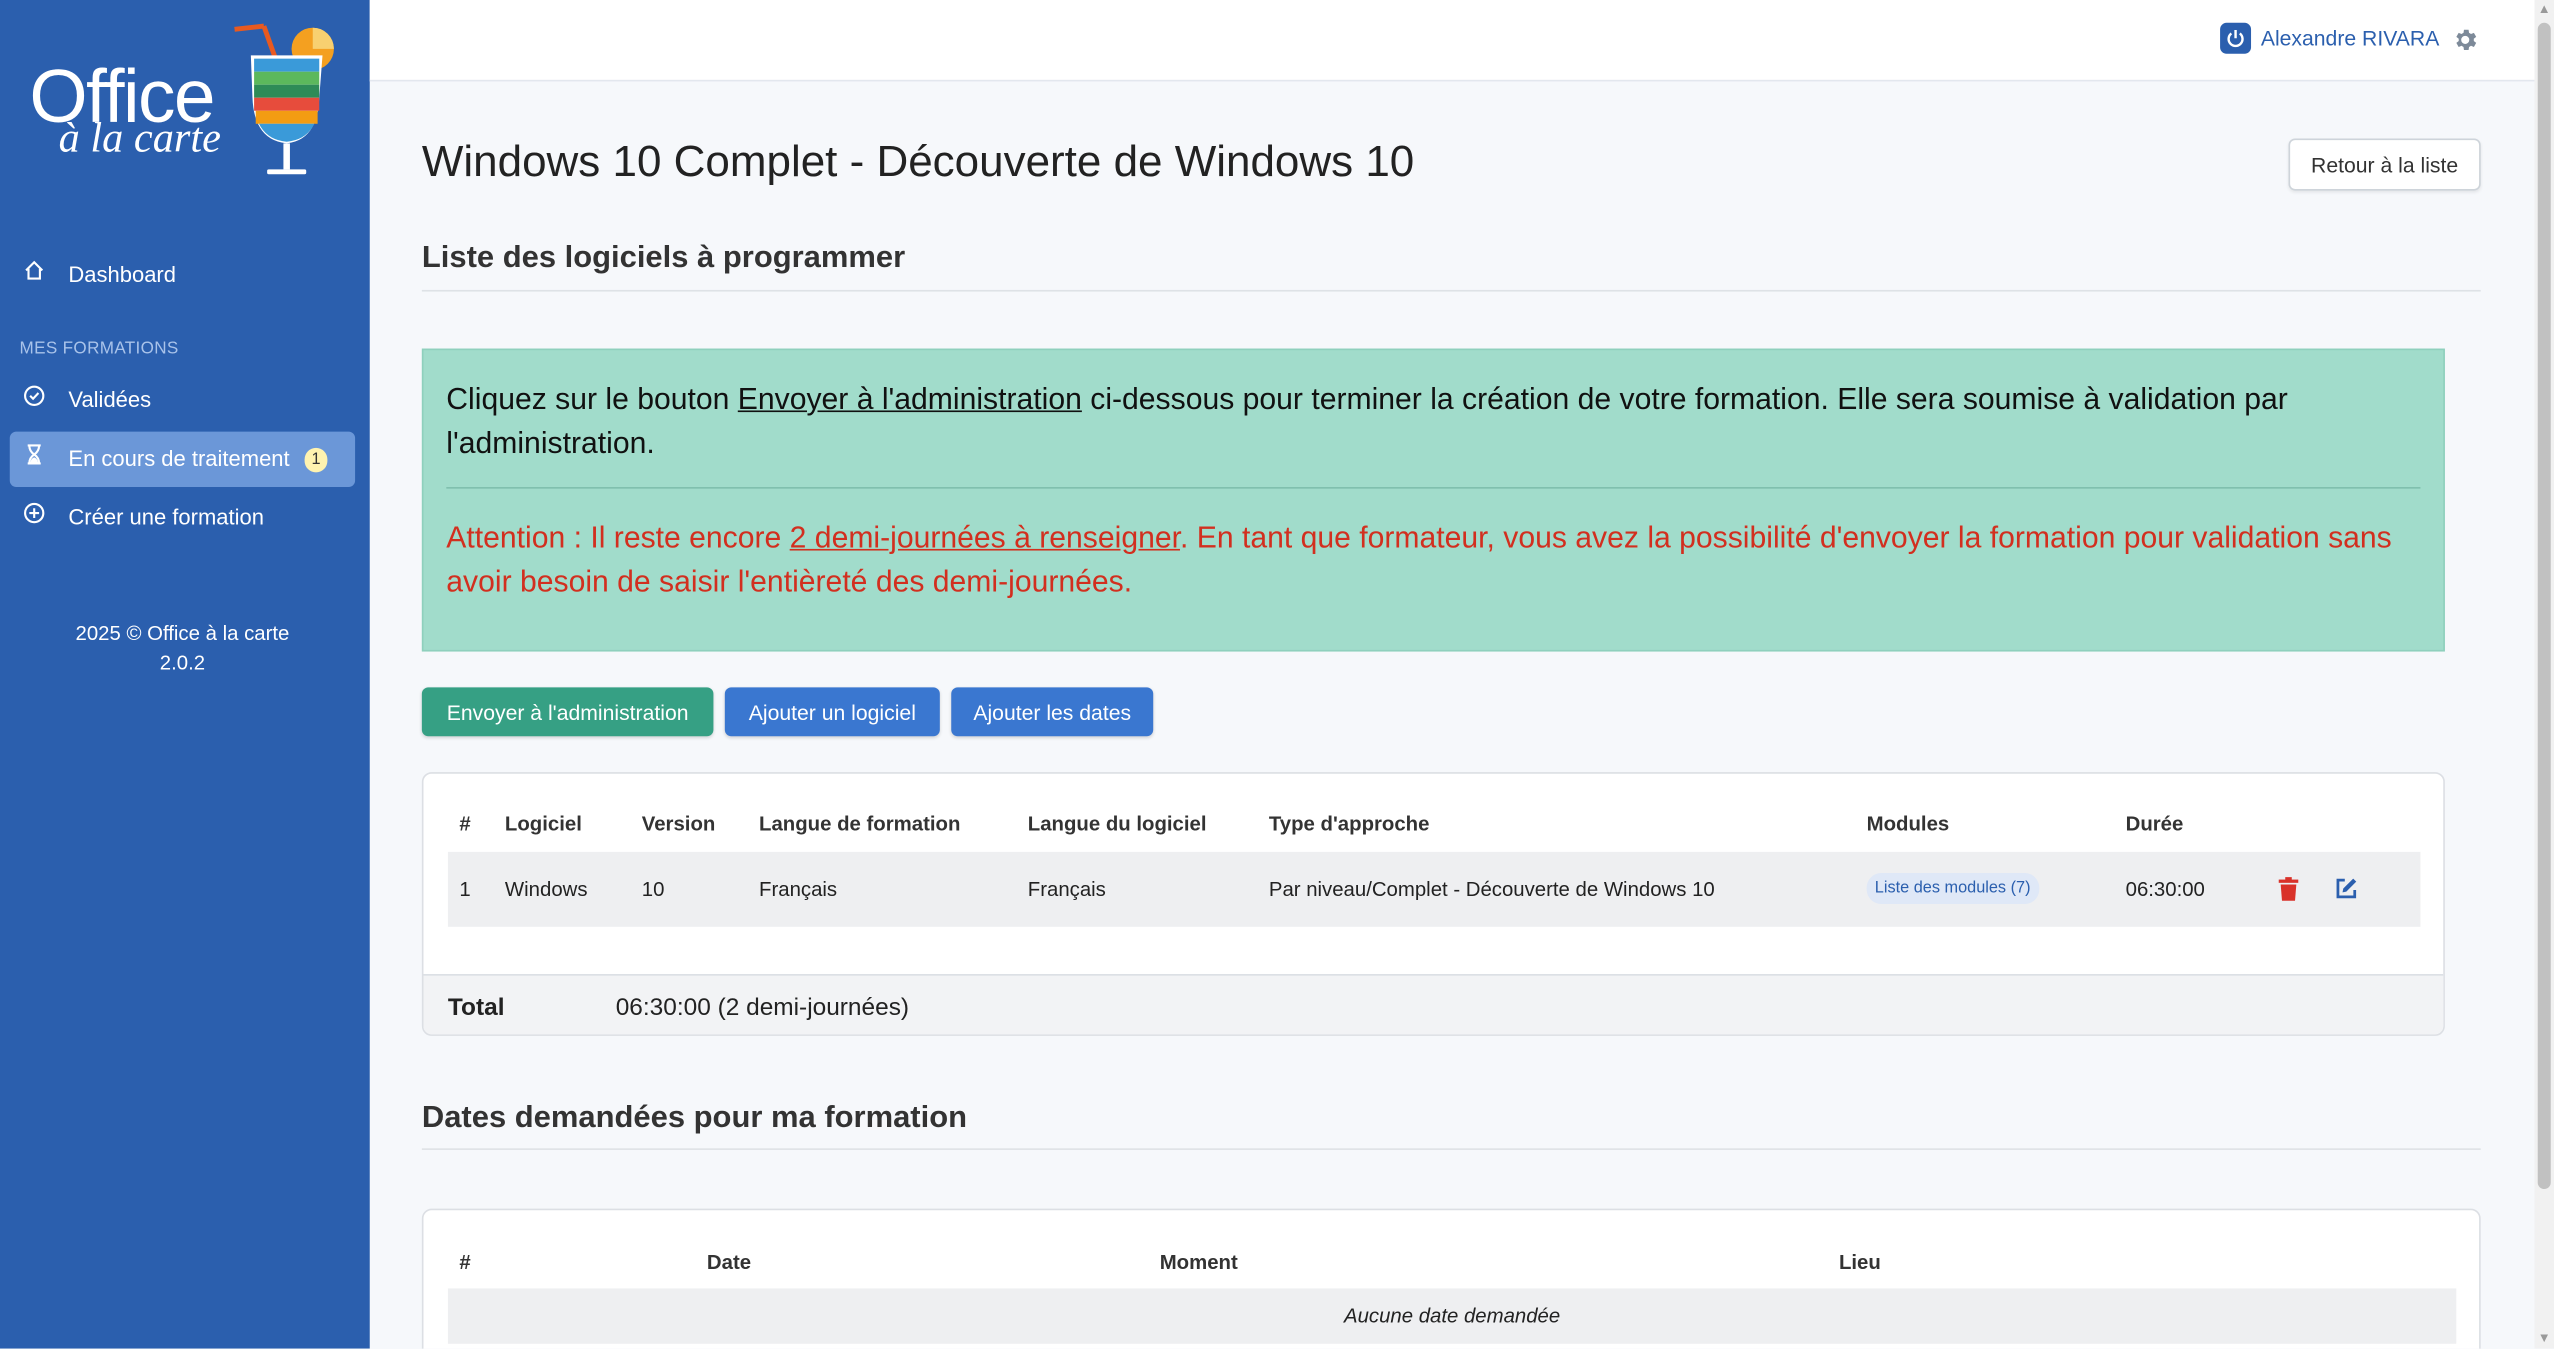 This screenshot has width=2554, height=1349. I want to click on trash-icon, so click(2288, 889).